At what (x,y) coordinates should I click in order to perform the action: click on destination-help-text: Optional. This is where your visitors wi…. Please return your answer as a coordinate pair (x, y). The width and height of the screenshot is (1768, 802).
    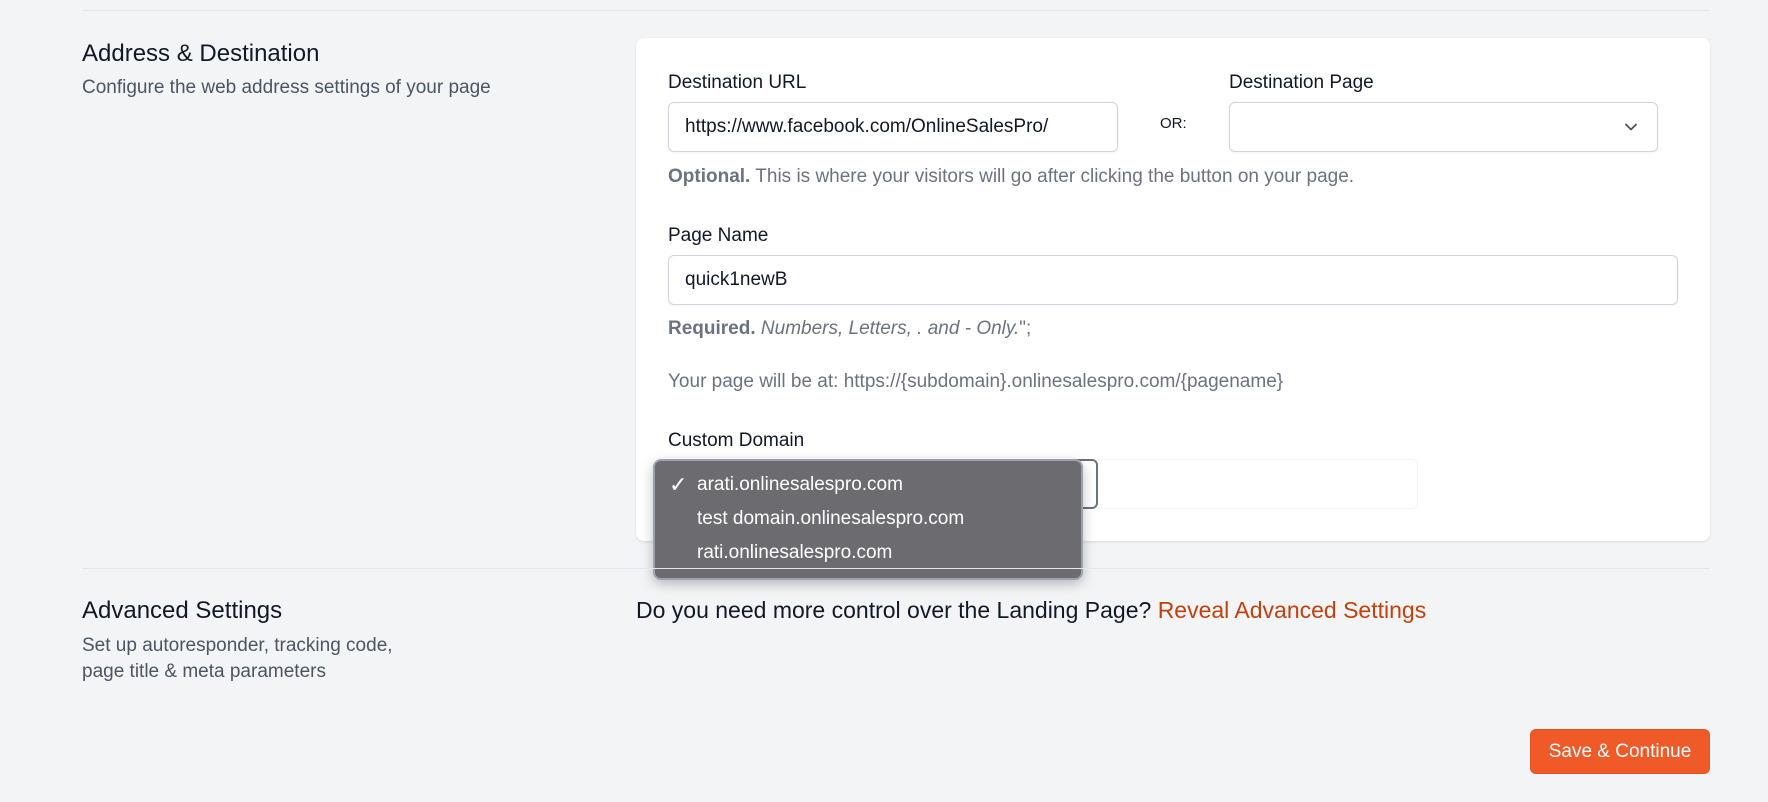
    Looking at the image, I should click on (1011, 177).